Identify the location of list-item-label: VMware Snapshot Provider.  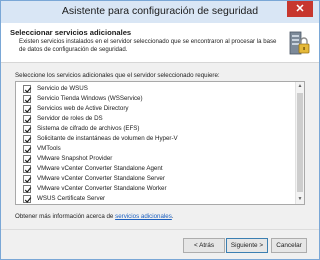
(75, 158).